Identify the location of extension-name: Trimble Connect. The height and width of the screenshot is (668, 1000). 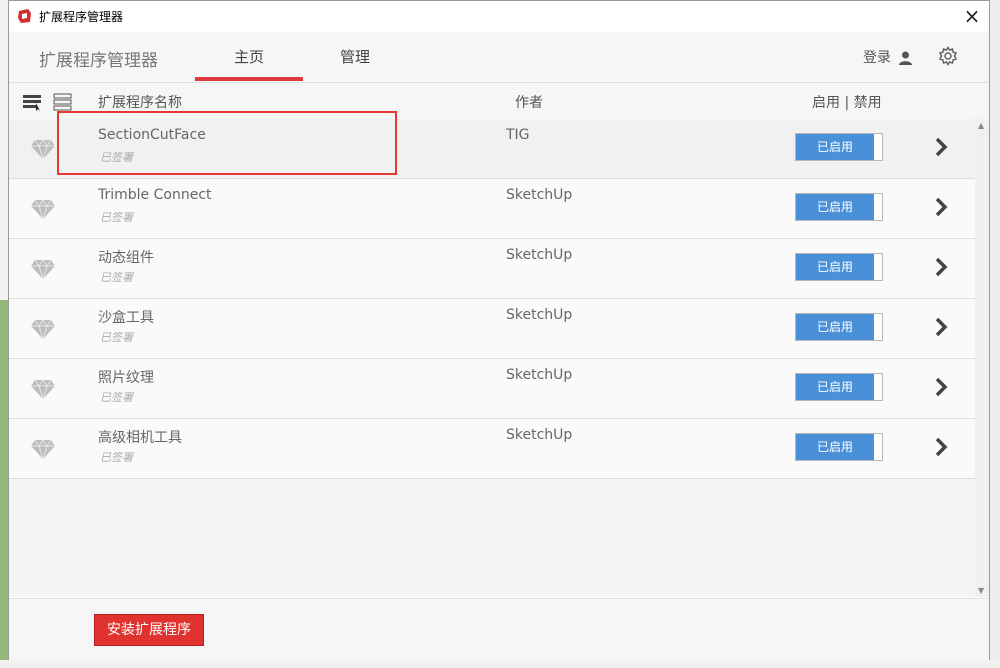
(155, 195).